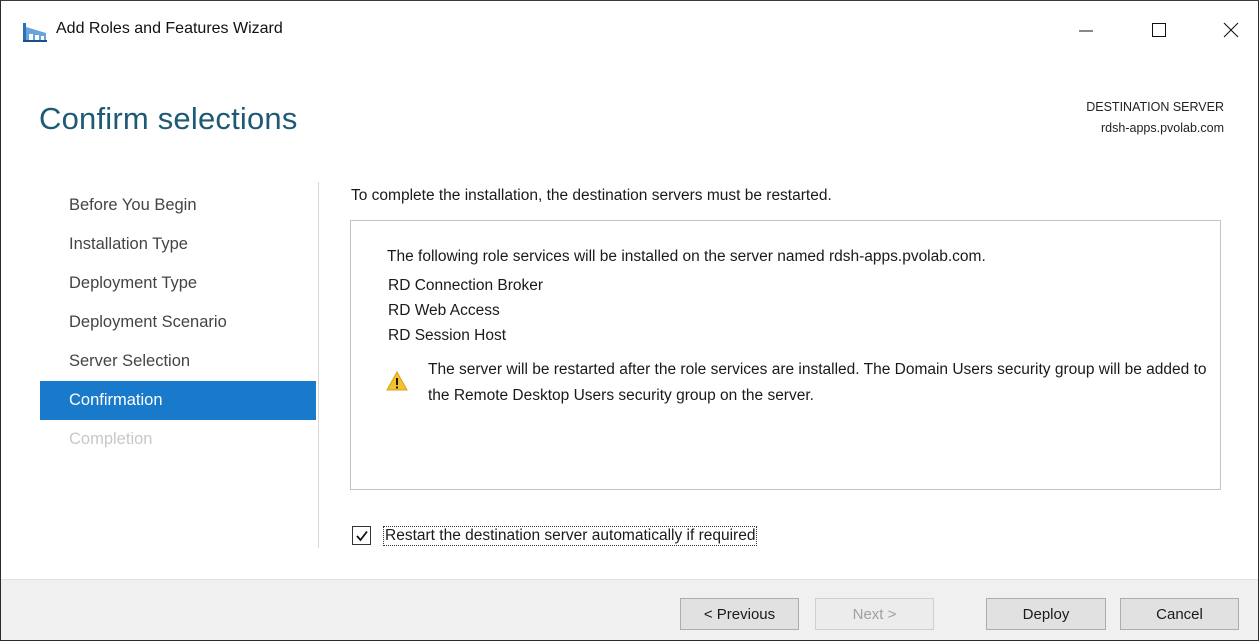  What do you see at coordinates (629, 609) in the screenshot?
I see `wizard-footer: < Previous Next > Deploy Cancel` at bounding box center [629, 609].